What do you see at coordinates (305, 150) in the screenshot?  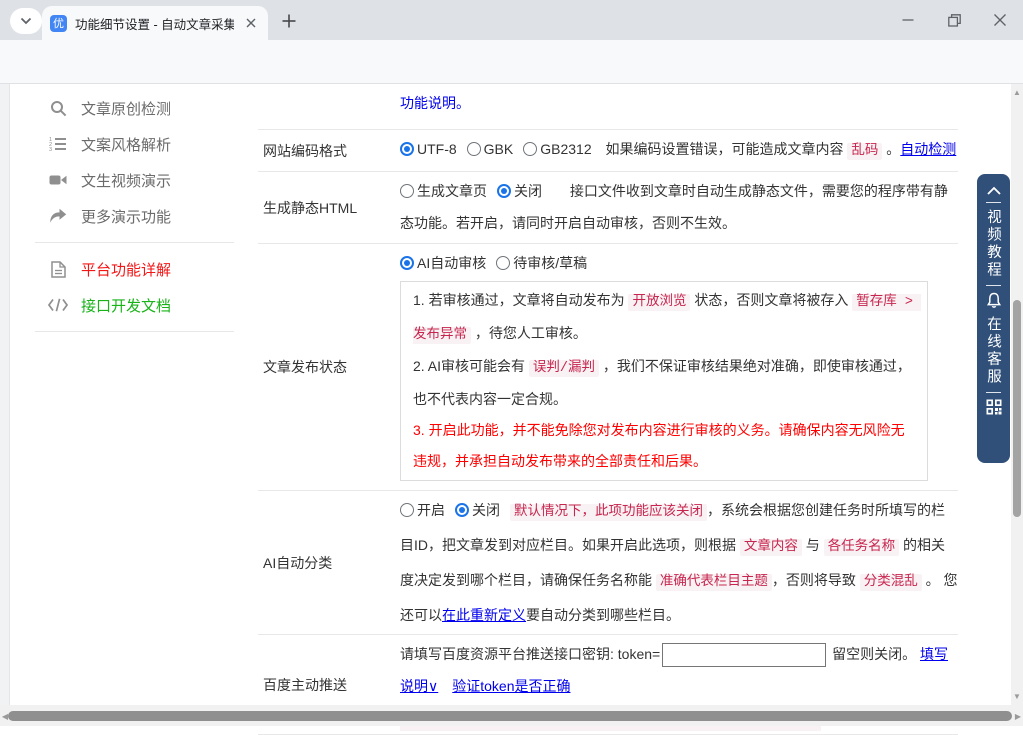 I see `row-label: 网站编码格式` at bounding box center [305, 150].